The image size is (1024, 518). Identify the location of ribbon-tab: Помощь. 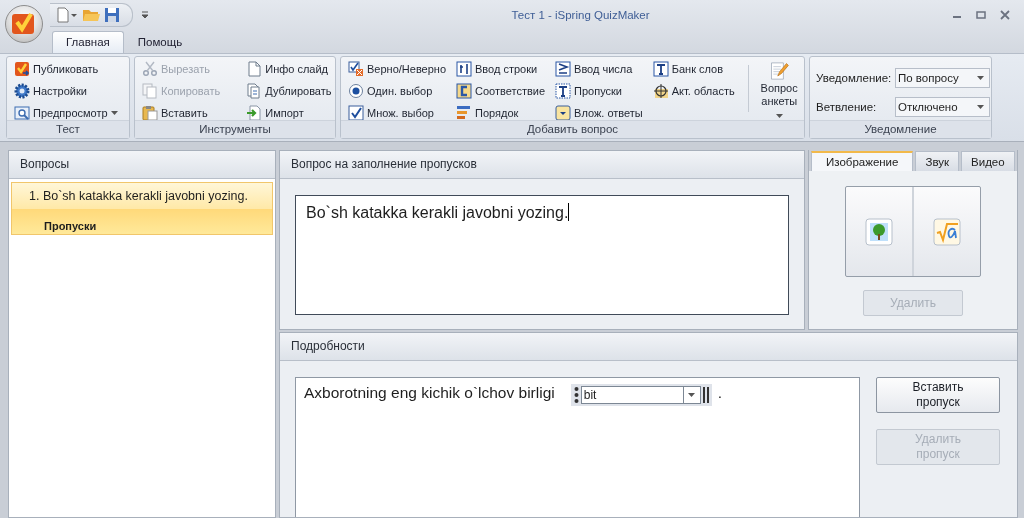
(160, 42).